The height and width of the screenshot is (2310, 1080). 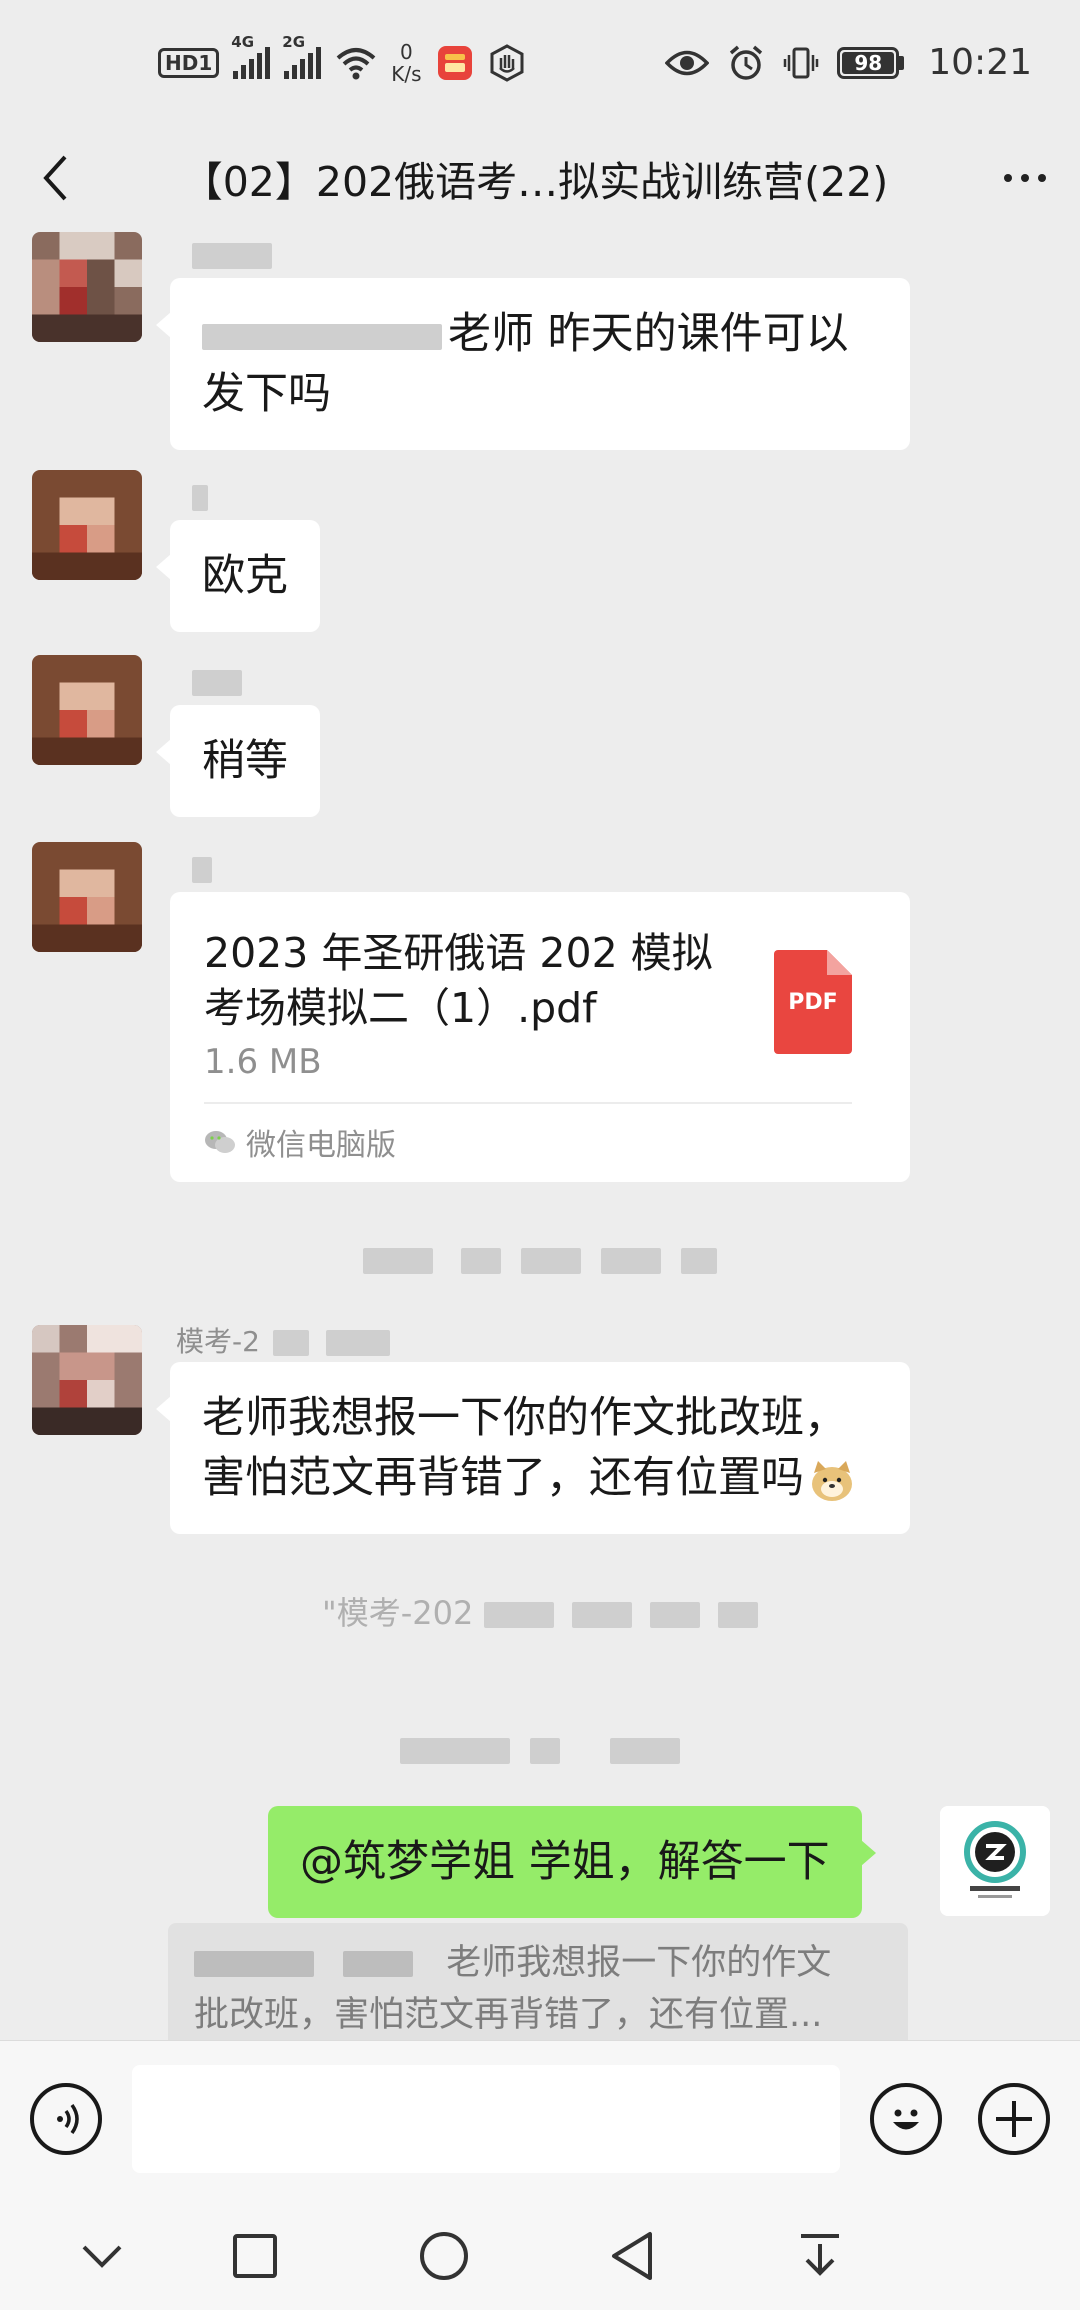 I want to click on file-name: 2023 年圣研俄语 202 模拟考场模拟二（1）.pdf, so click(x=458, y=980).